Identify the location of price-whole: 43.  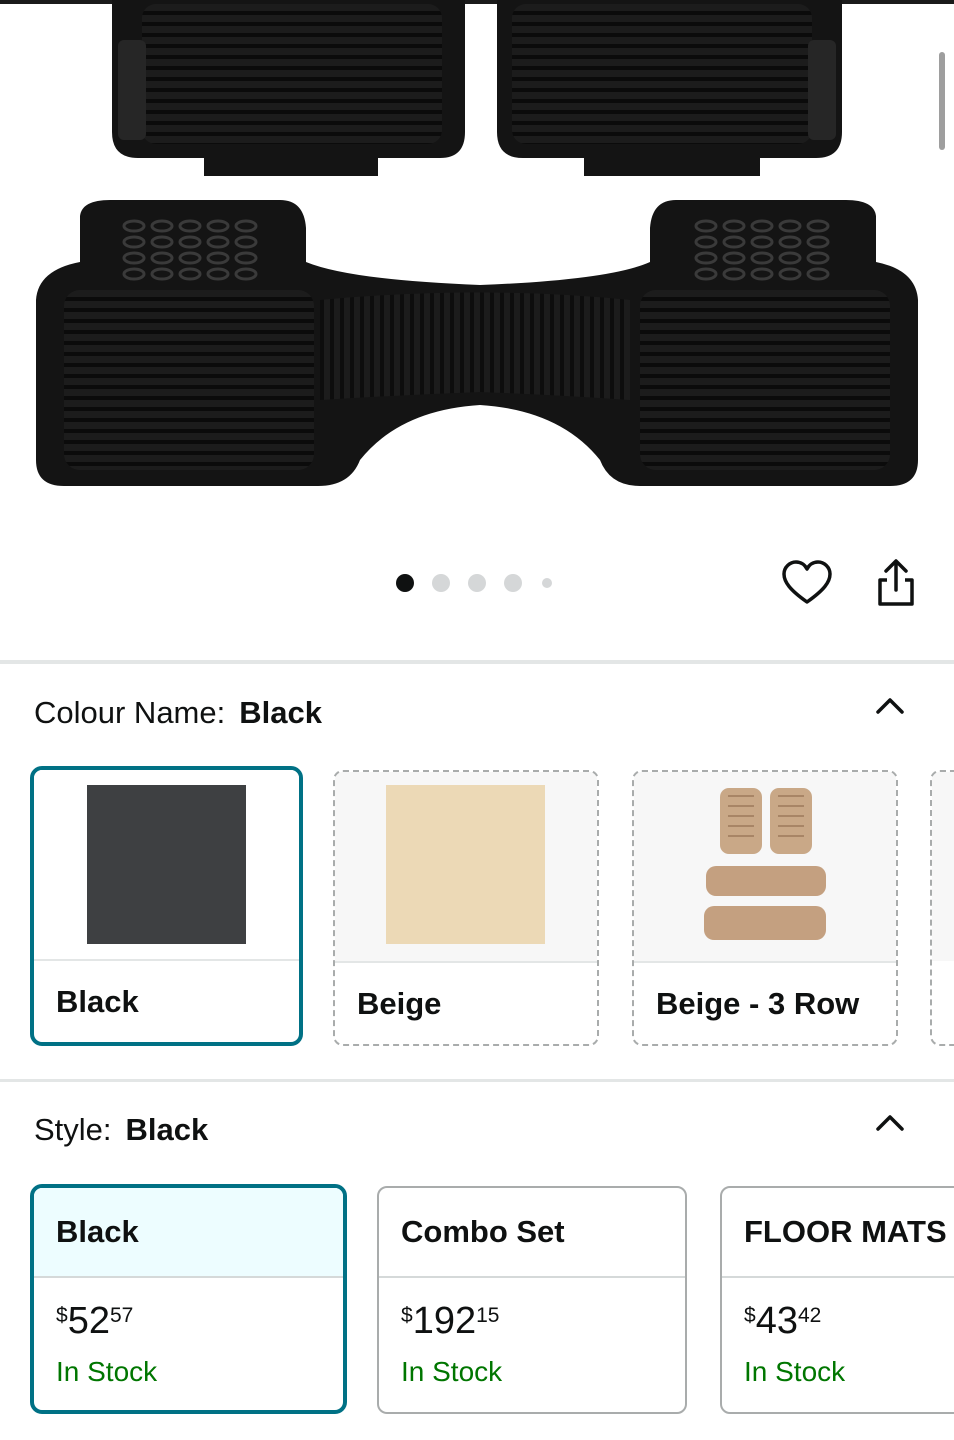
(776, 1321).